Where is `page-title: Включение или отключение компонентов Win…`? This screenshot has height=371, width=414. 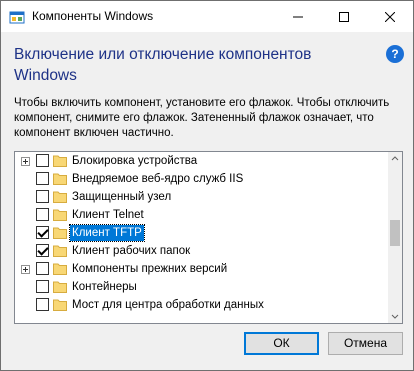
page-title: Включение или отключение компонентов Win… is located at coordinates (163, 65).